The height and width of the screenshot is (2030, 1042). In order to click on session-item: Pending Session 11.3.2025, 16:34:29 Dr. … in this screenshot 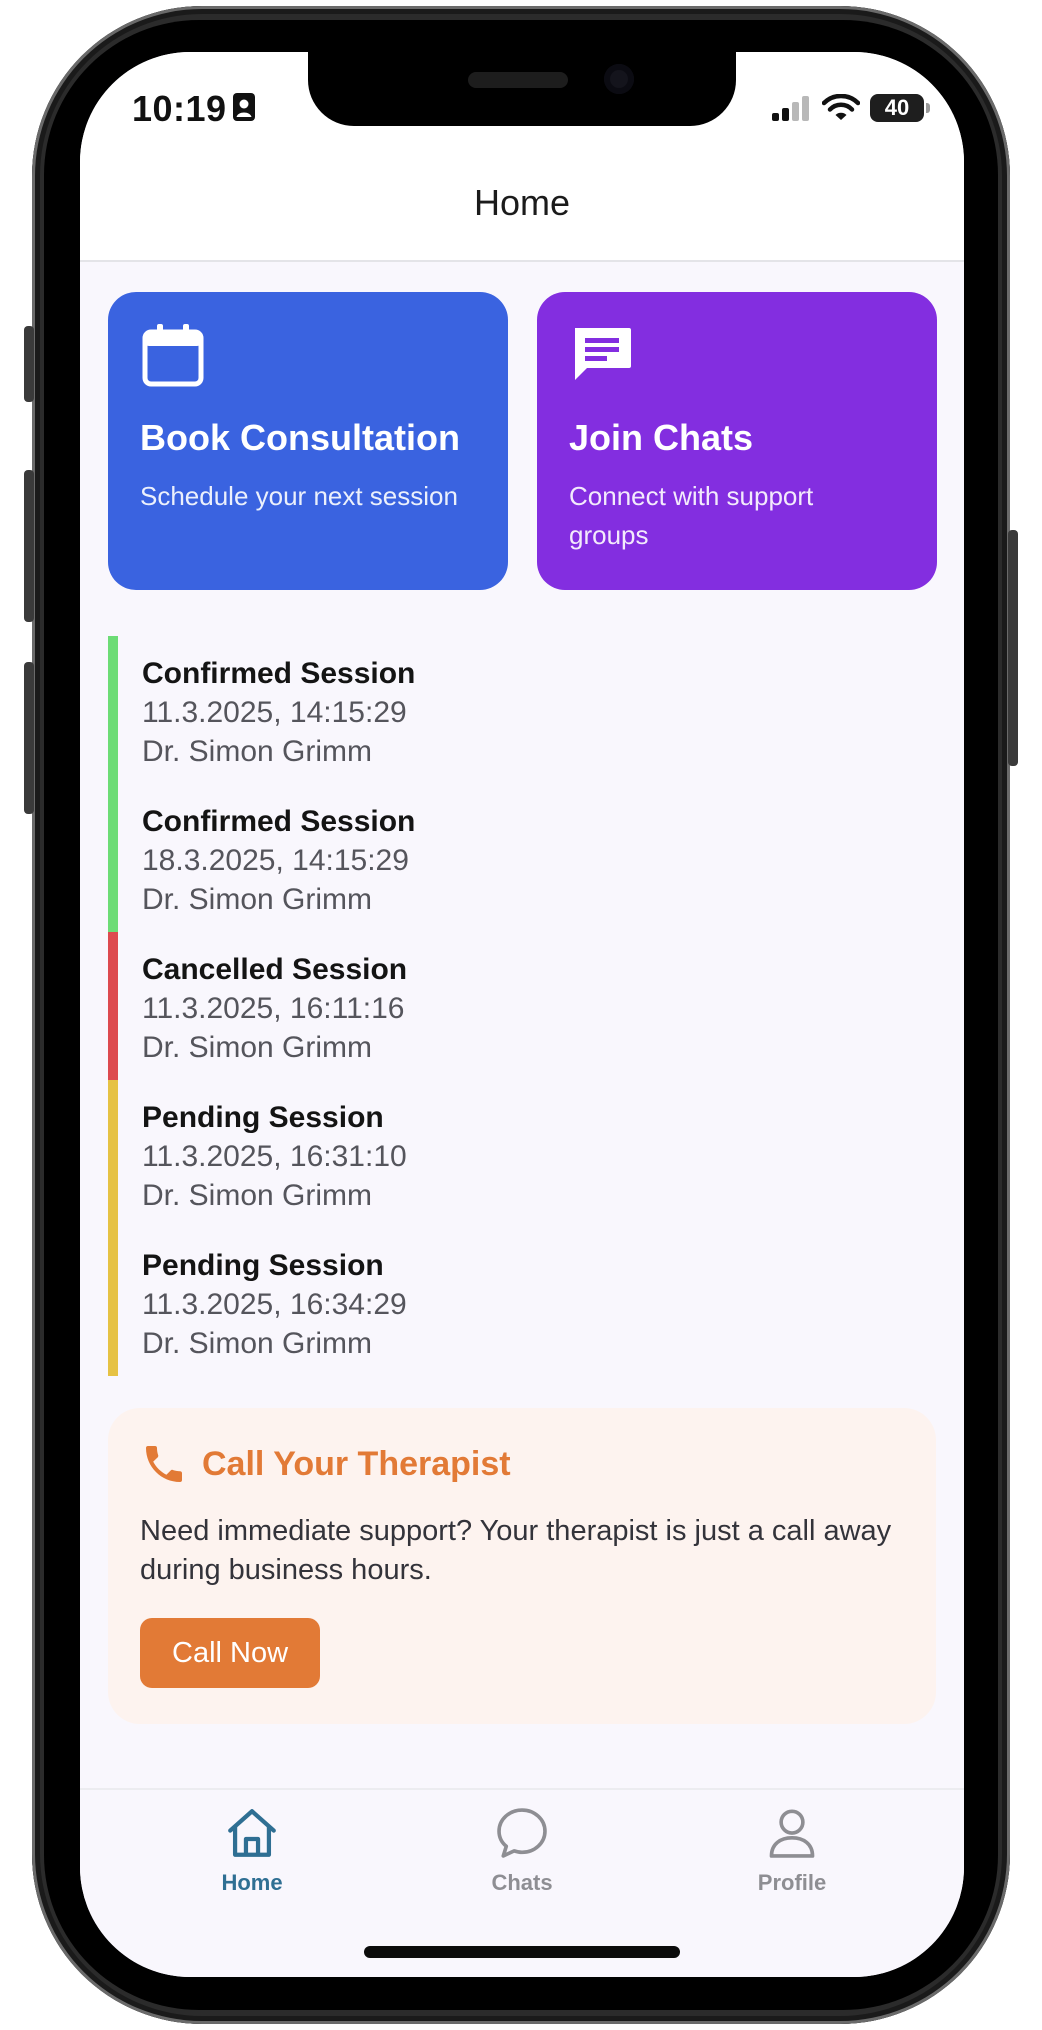, I will do `click(522, 1302)`.